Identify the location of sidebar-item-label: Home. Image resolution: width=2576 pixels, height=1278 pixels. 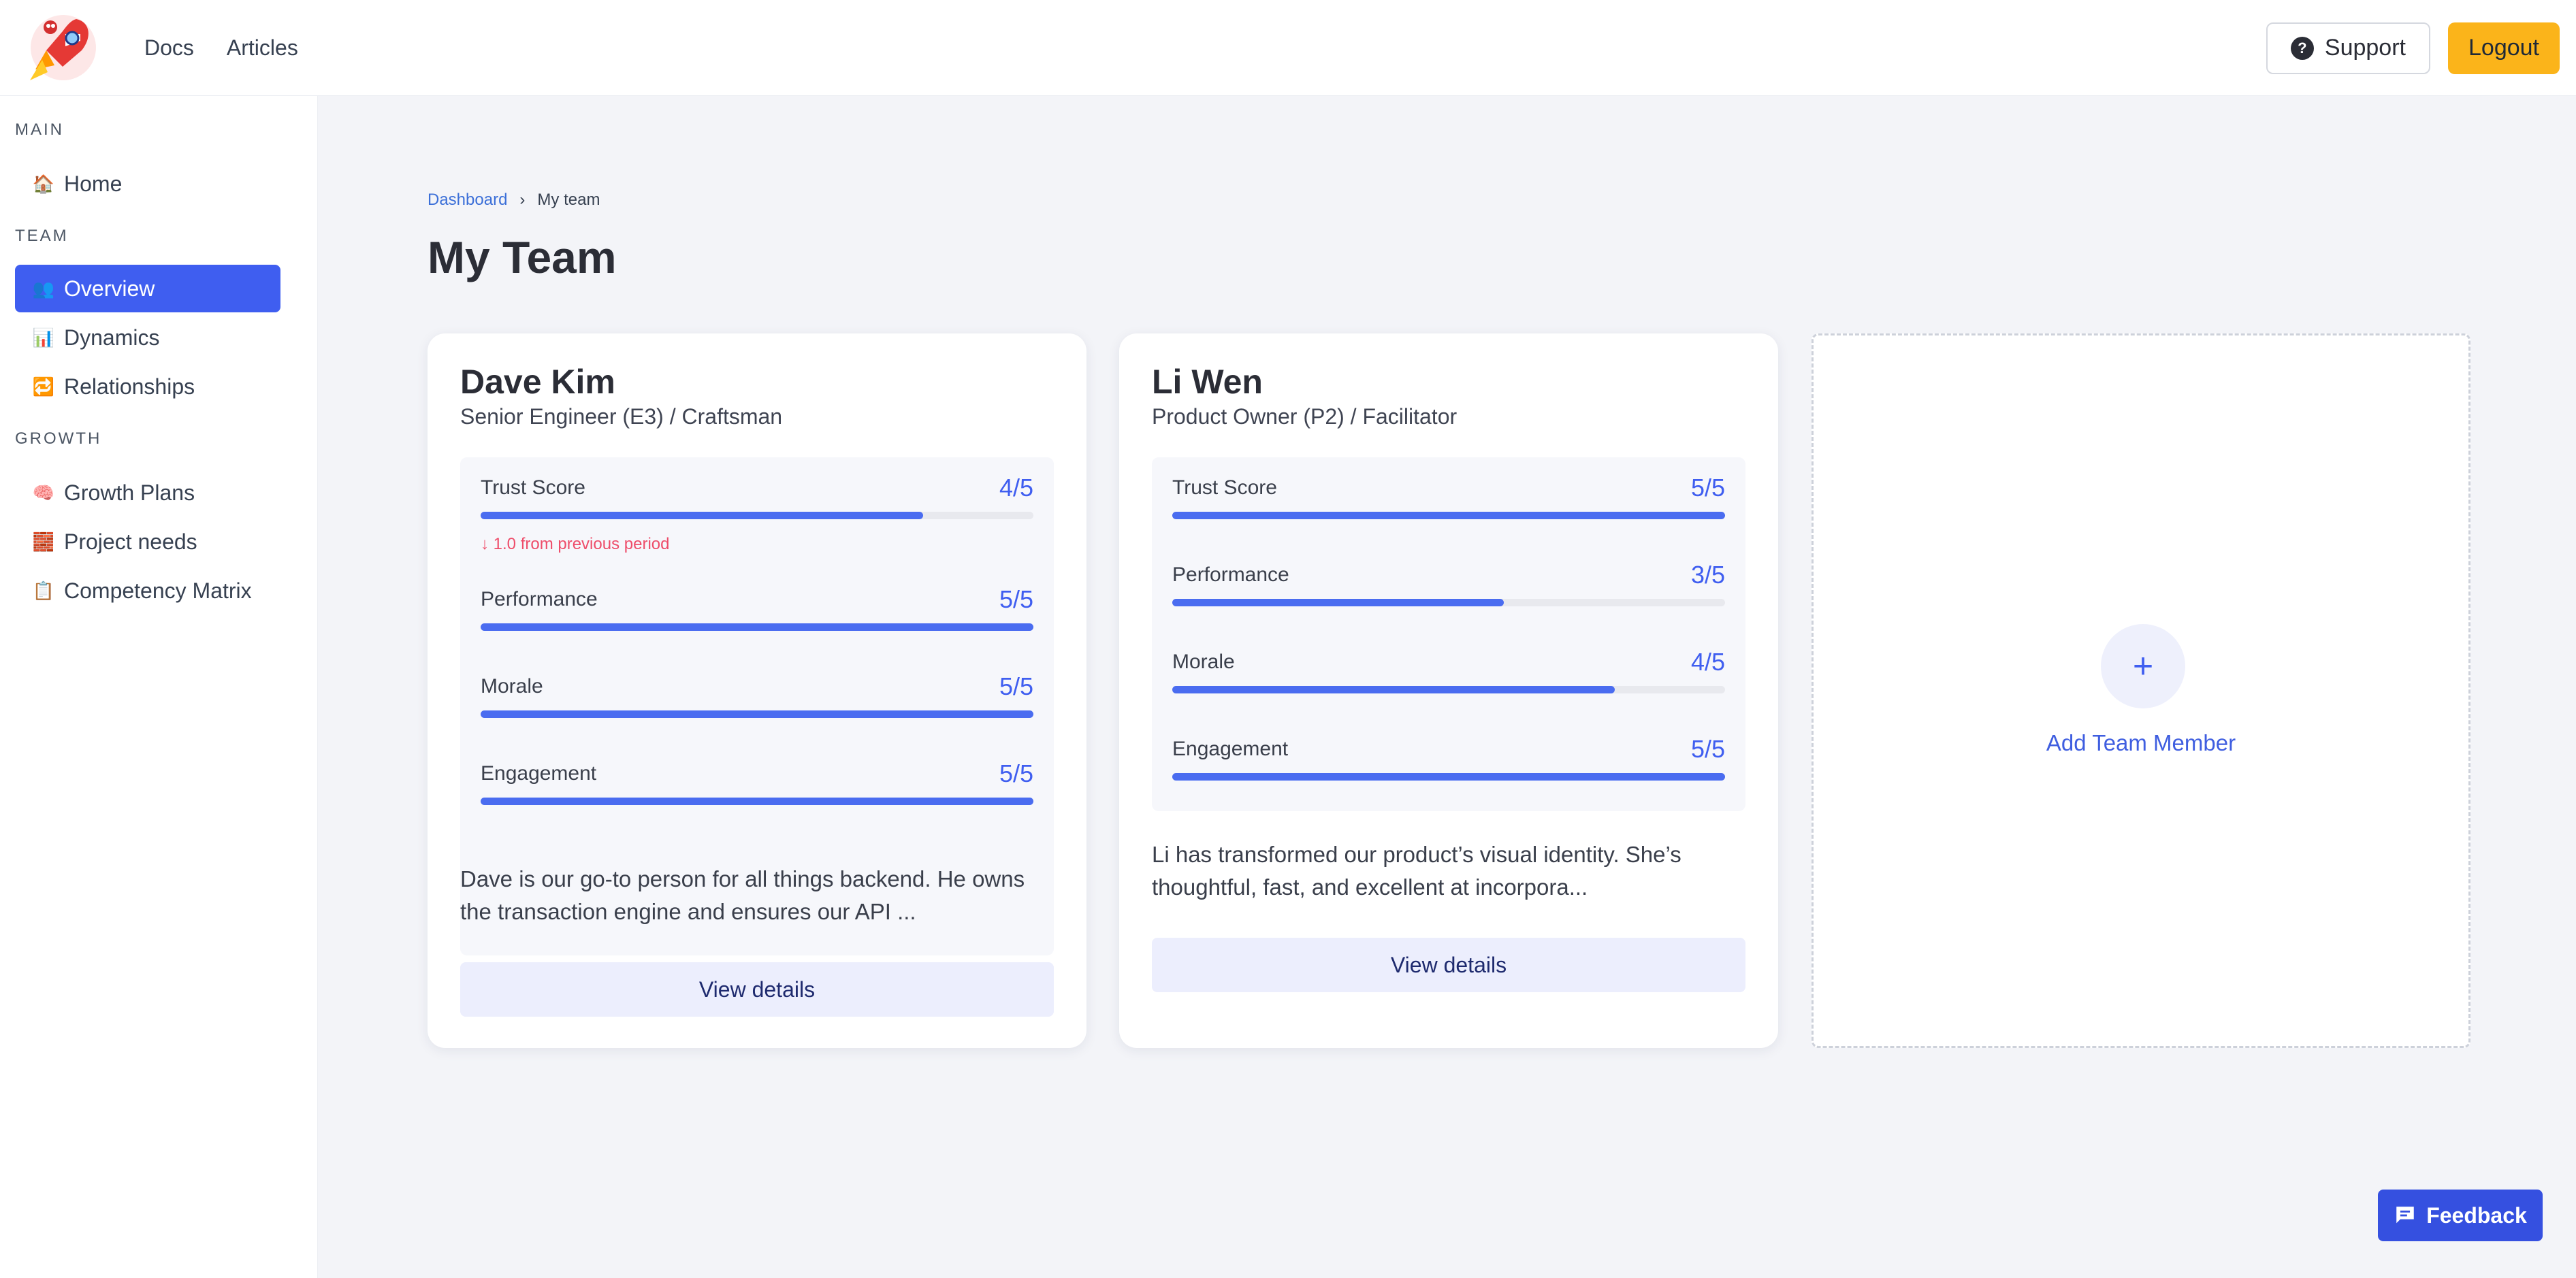
(94, 183).